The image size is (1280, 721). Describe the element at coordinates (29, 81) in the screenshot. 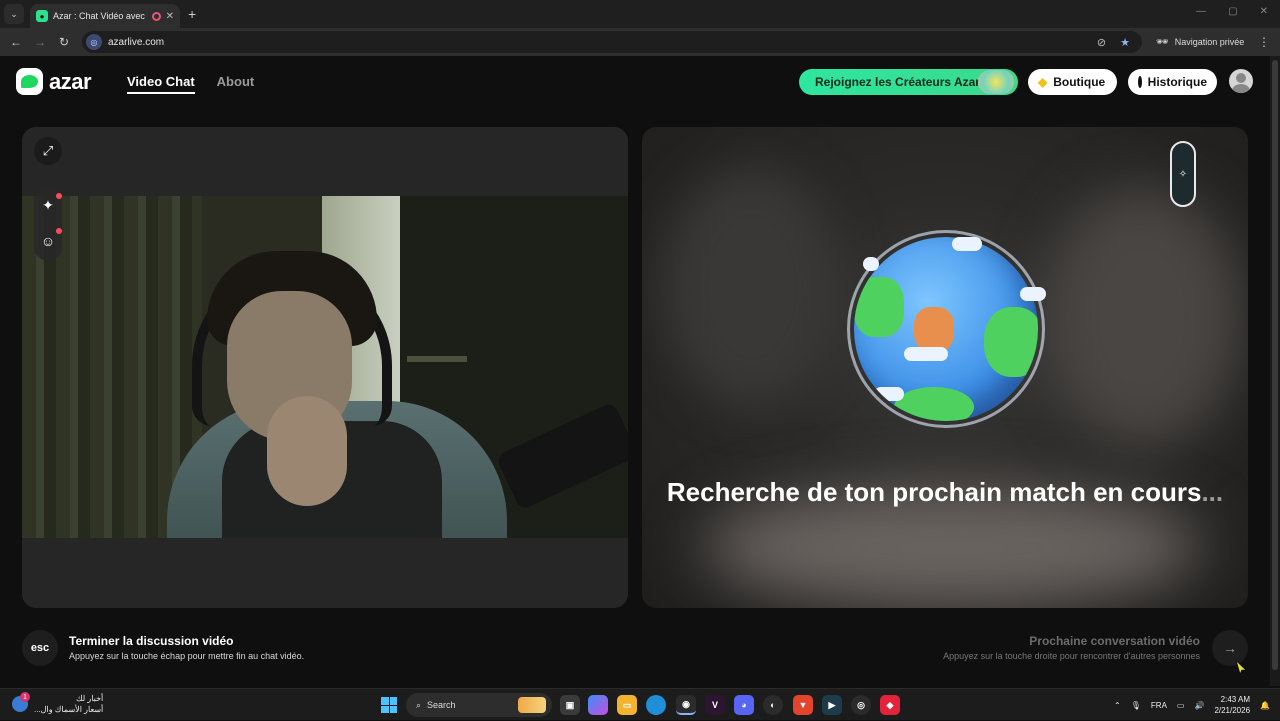

I see `azar-logo-mark-icon` at that location.